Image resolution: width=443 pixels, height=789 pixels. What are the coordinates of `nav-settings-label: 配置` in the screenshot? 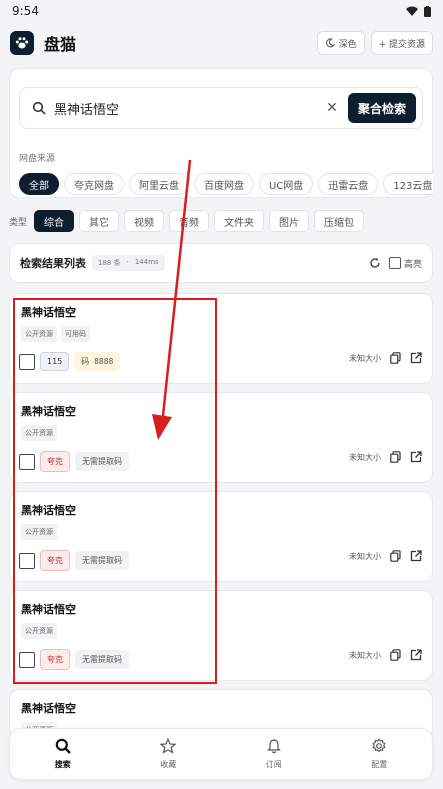 It's located at (379, 764).